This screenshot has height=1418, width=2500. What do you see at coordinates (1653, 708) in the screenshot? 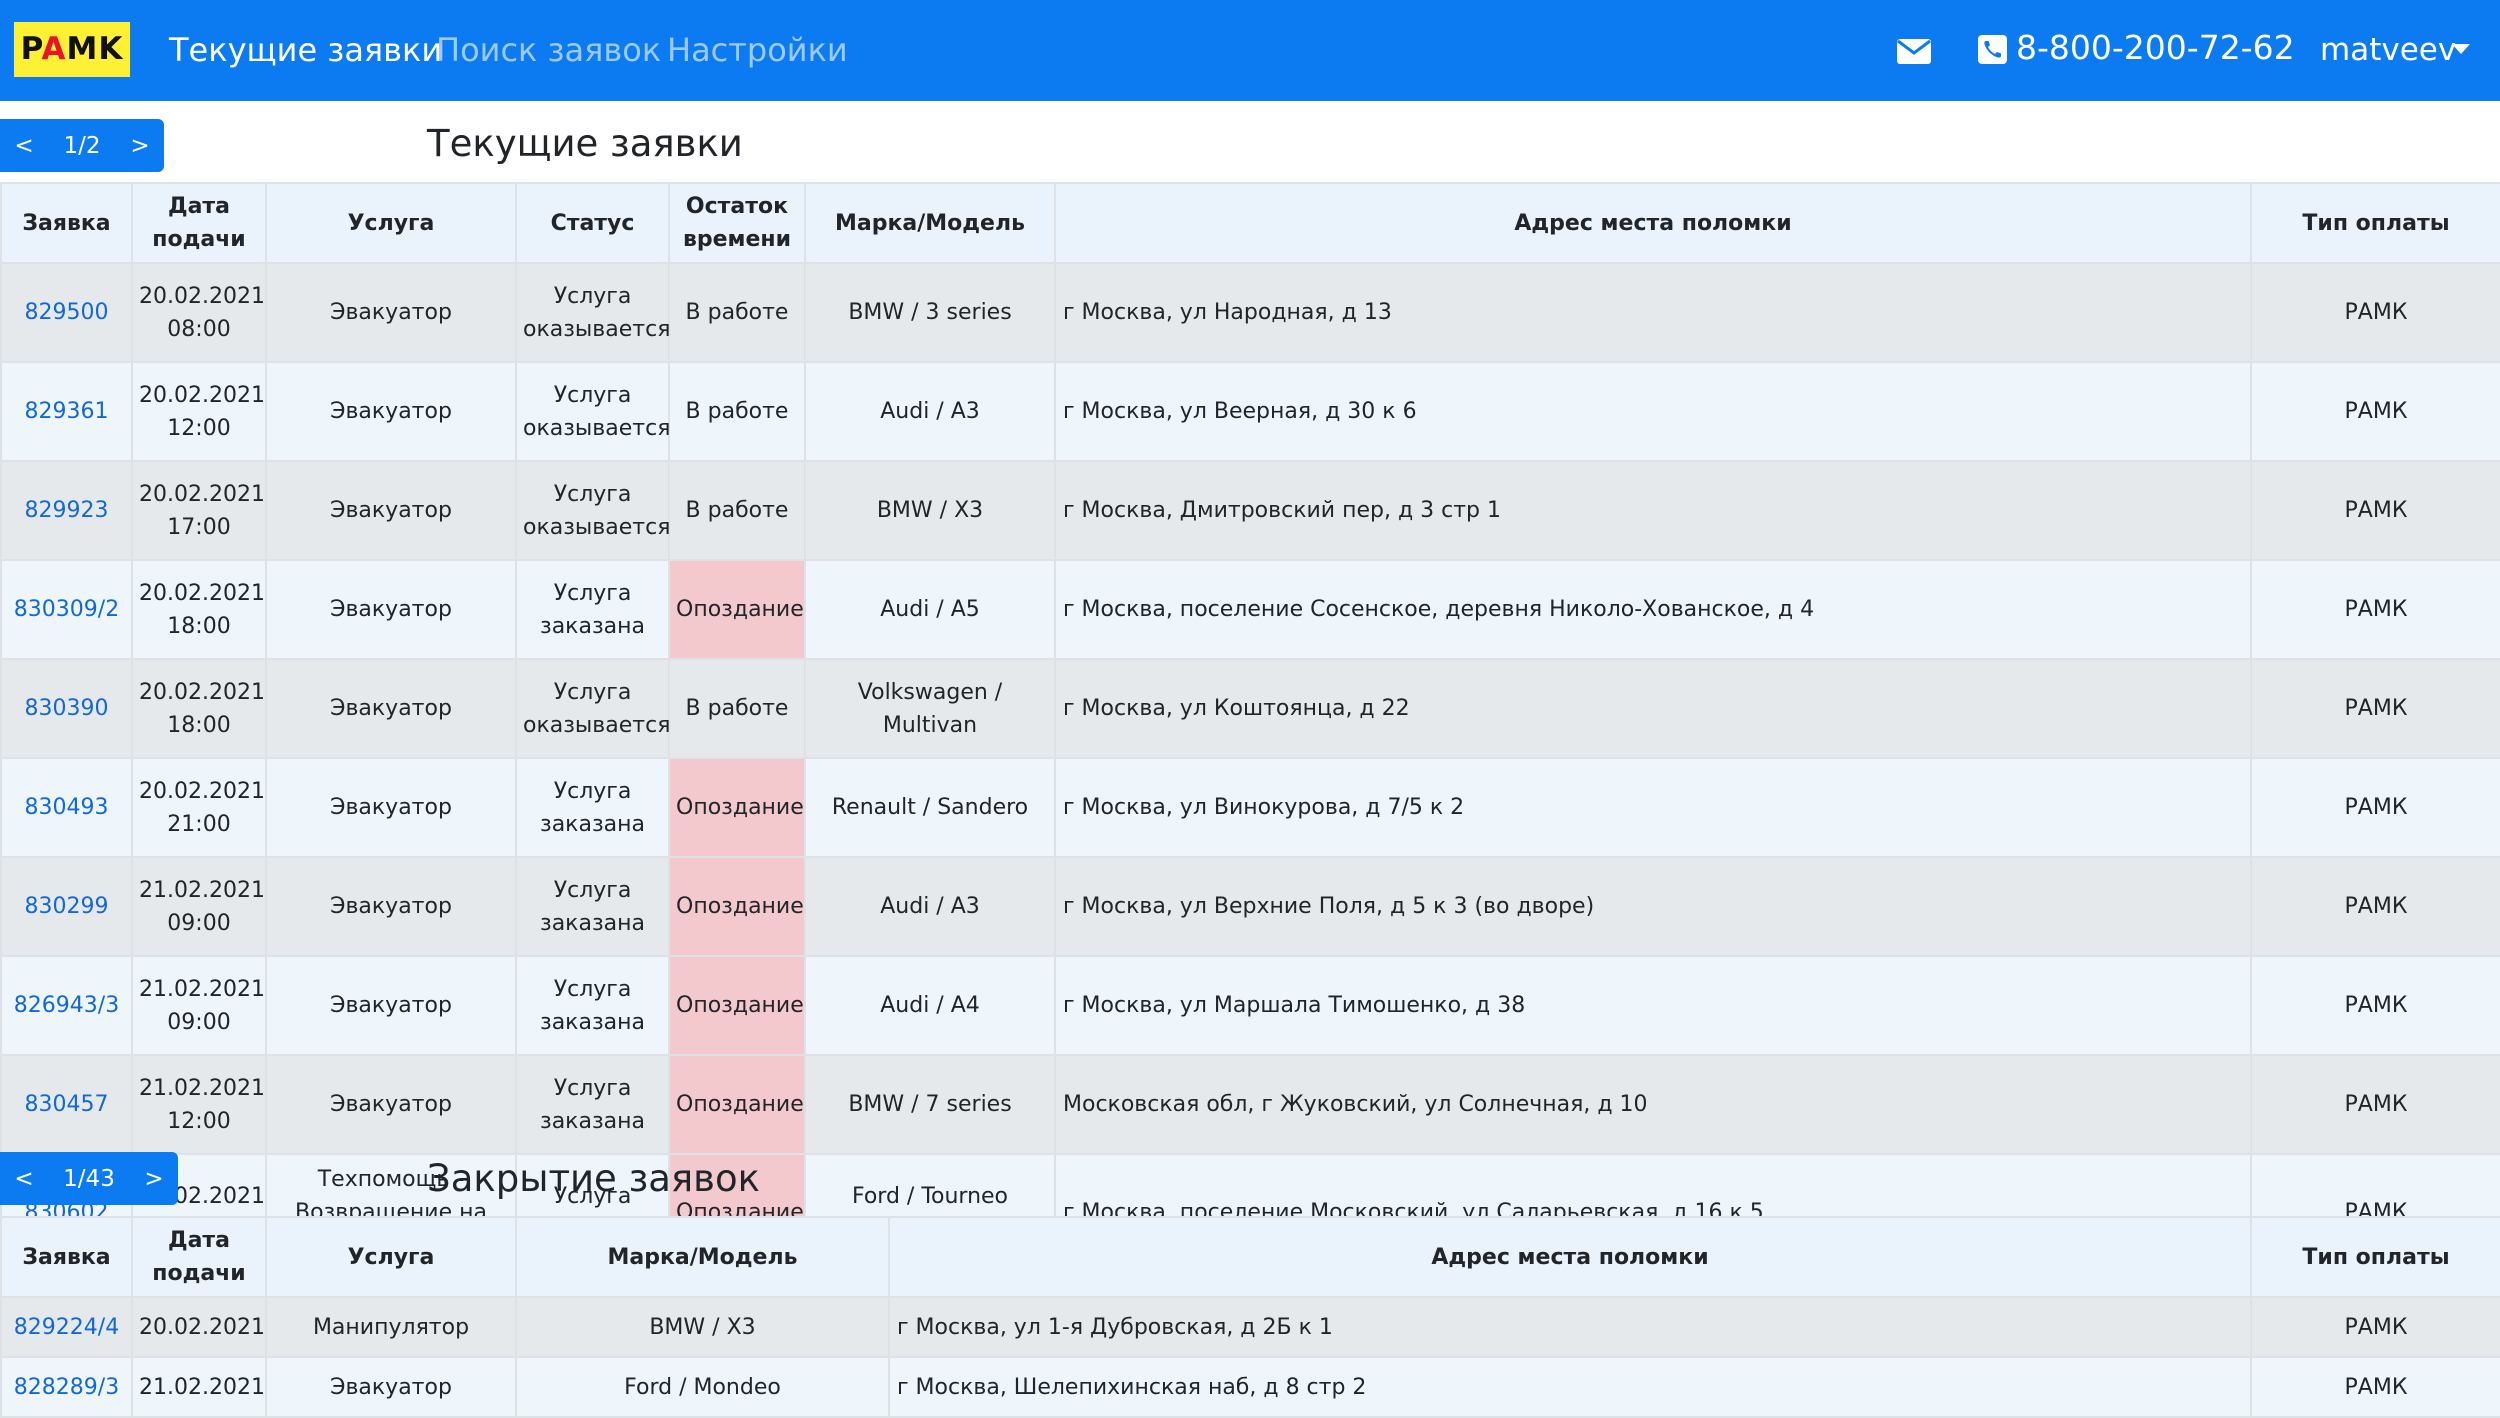
I see `address-cell: г Москва, ул Коштоянца, д 22` at bounding box center [1653, 708].